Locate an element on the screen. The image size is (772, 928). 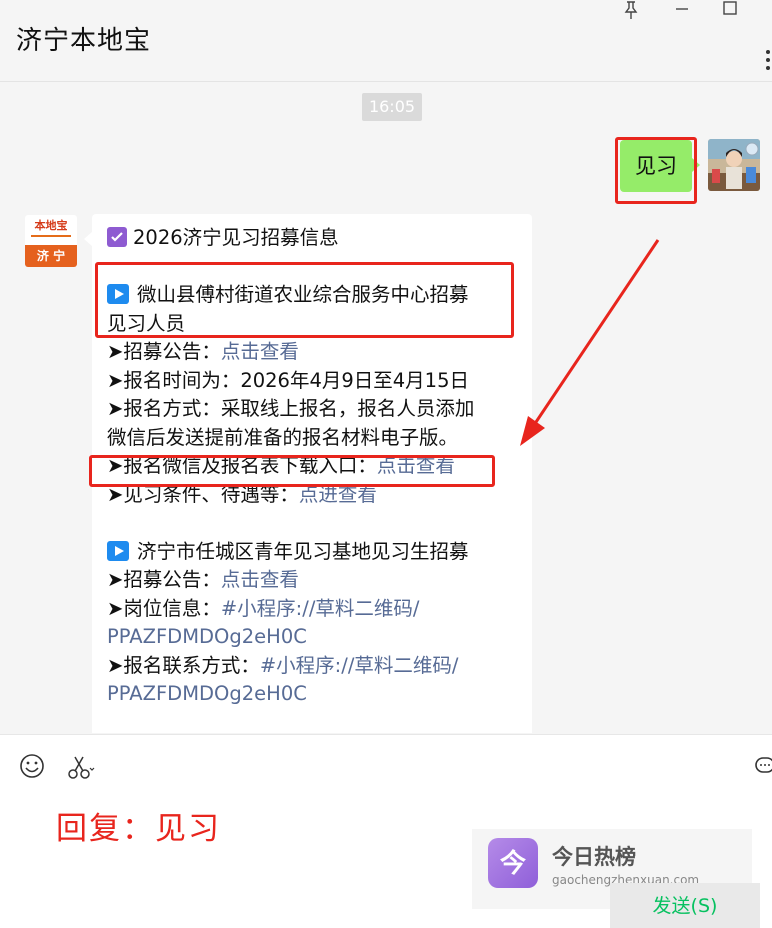
download-link: 点击查看 is located at coordinates (416, 465).